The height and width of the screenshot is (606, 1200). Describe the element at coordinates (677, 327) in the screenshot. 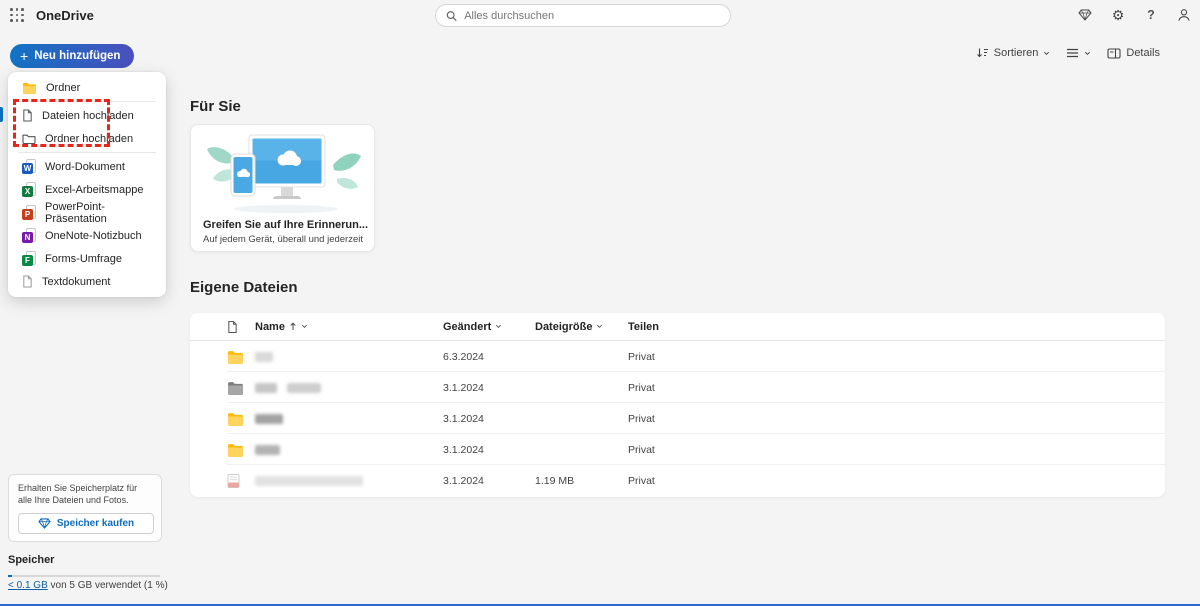

I see `files-table-header: Name Geändert Dateigröße Teilen` at that location.